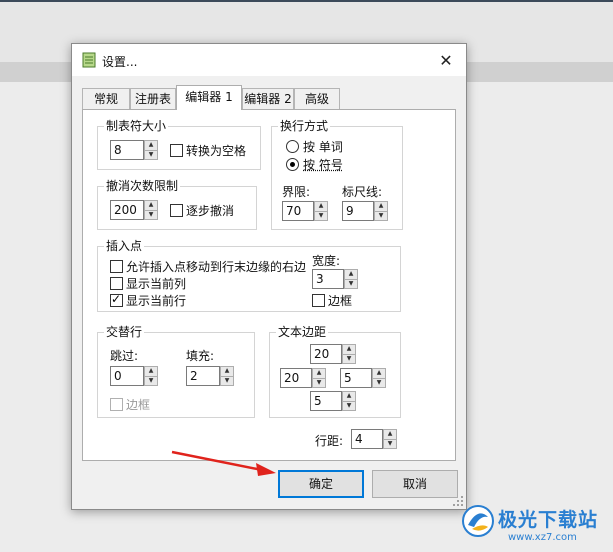 The width and height of the screenshot is (613, 552). Describe the element at coordinates (203, 376) in the screenshot. I see `fill-input: 2` at that location.